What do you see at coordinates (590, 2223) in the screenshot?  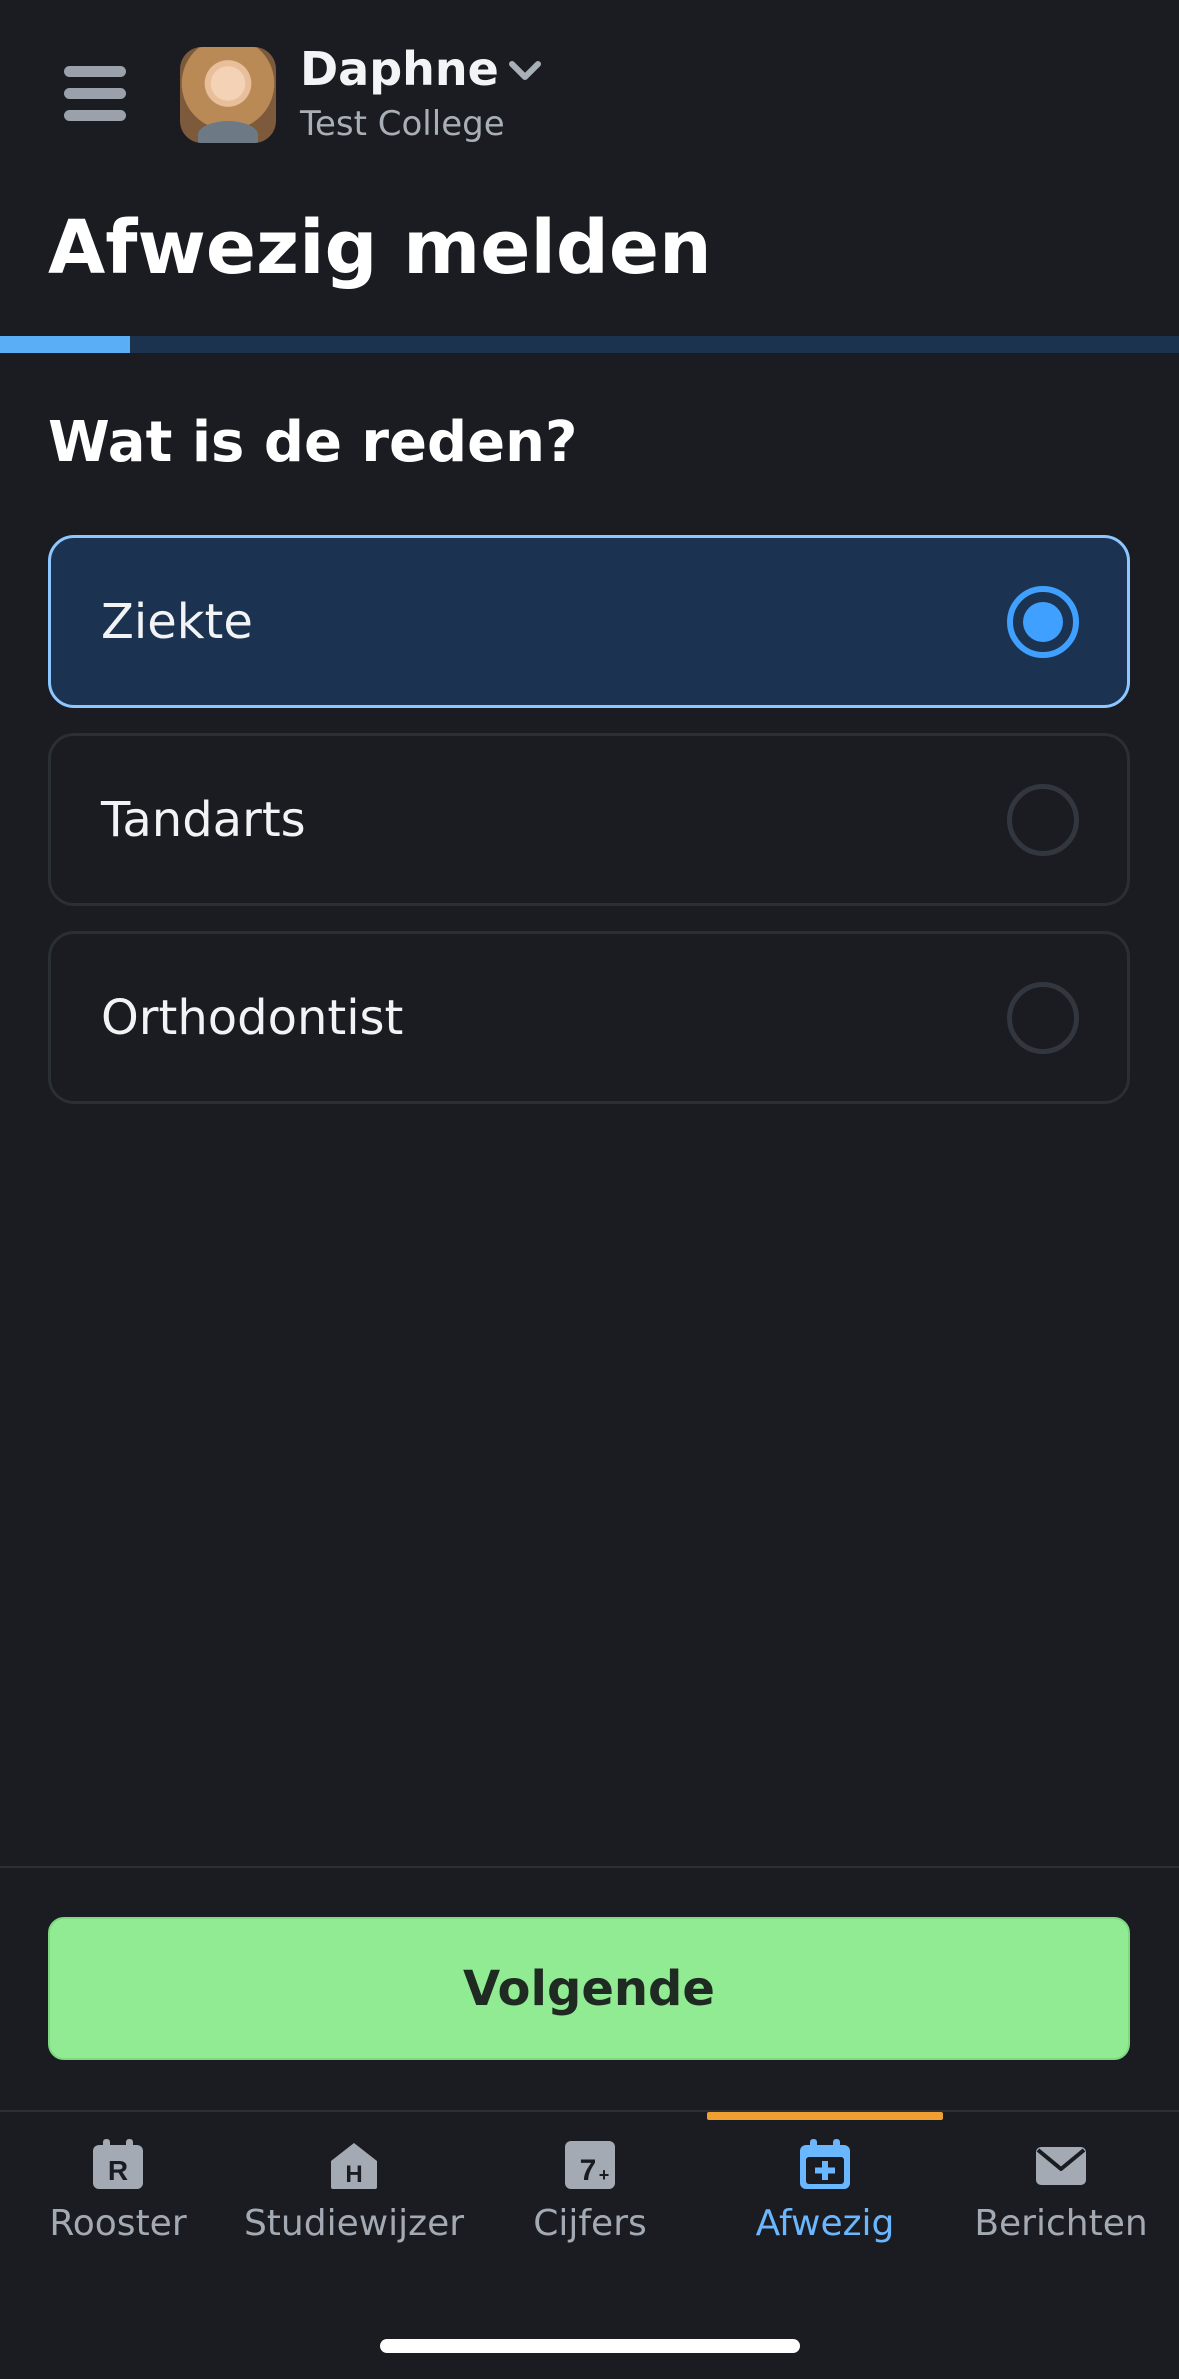 I see `tab-label: Cijfers` at bounding box center [590, 2223].